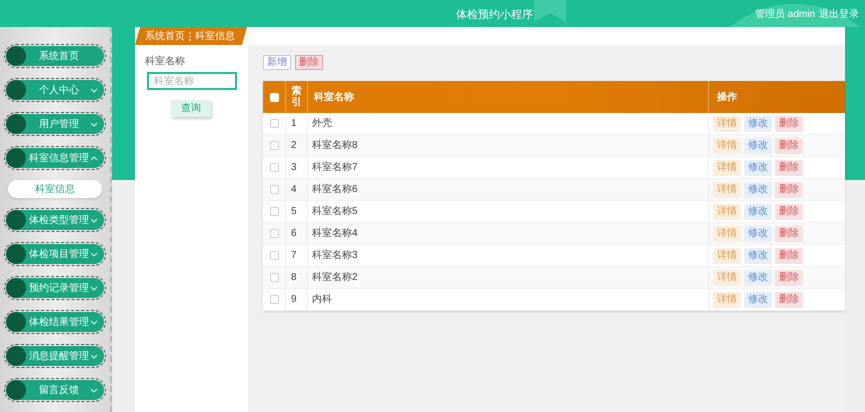 This screenshot has width=865, height=412. I want to click on table-cell-text: 2, so click(294, 146).